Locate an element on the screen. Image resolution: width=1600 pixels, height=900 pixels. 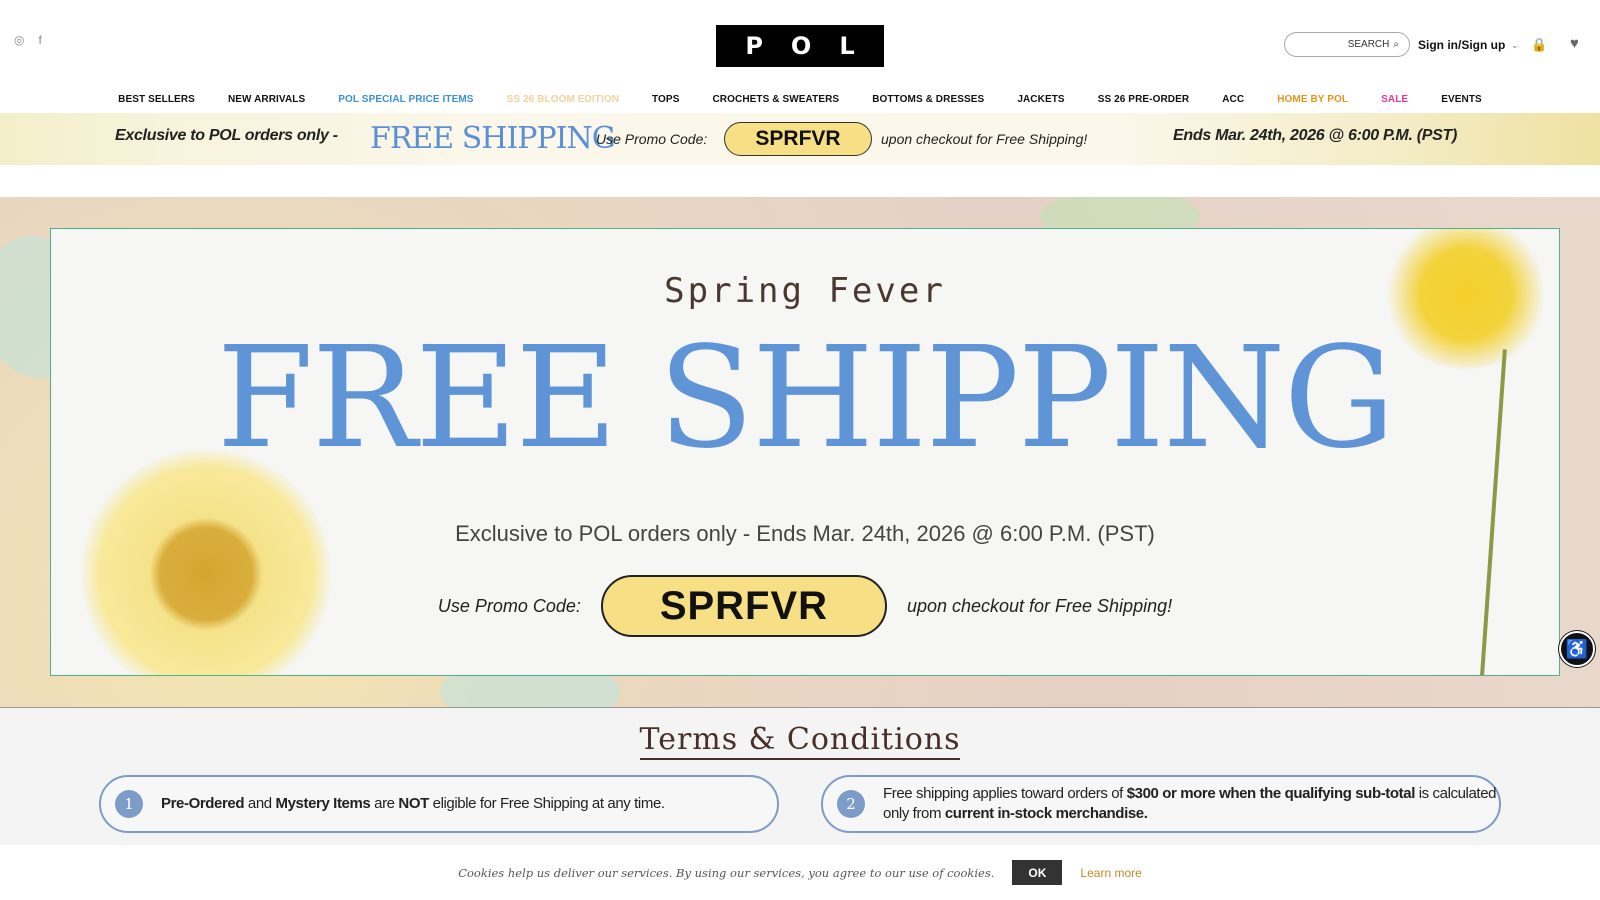
nav-item-ss-26-pre-order: SS 26 PRE-ORDER is located at coordinates (1143, 103).